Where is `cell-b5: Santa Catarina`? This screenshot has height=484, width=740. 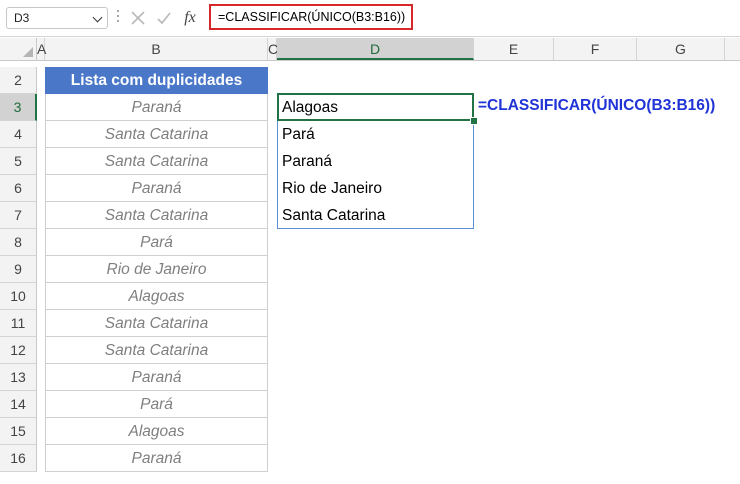
cell-b5: Santa Catarina is located at coordinates (156, 161).